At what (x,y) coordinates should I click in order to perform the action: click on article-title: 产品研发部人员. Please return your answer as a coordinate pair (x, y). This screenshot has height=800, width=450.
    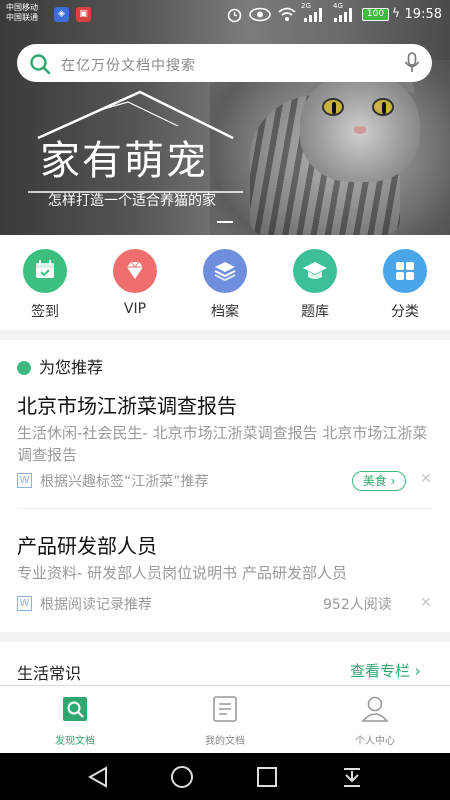
    Looking at the image, I should click on (87, 544).